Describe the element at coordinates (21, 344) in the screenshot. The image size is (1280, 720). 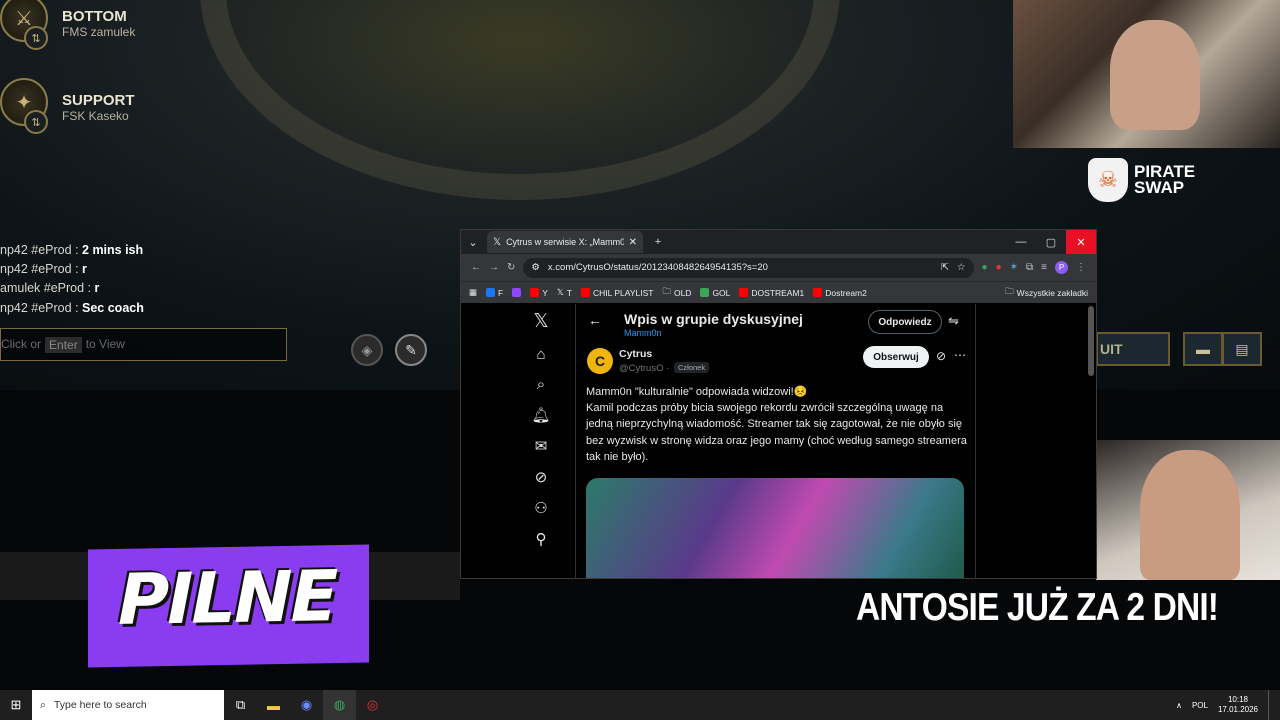
I see `chat-hint: Click or` at that location.